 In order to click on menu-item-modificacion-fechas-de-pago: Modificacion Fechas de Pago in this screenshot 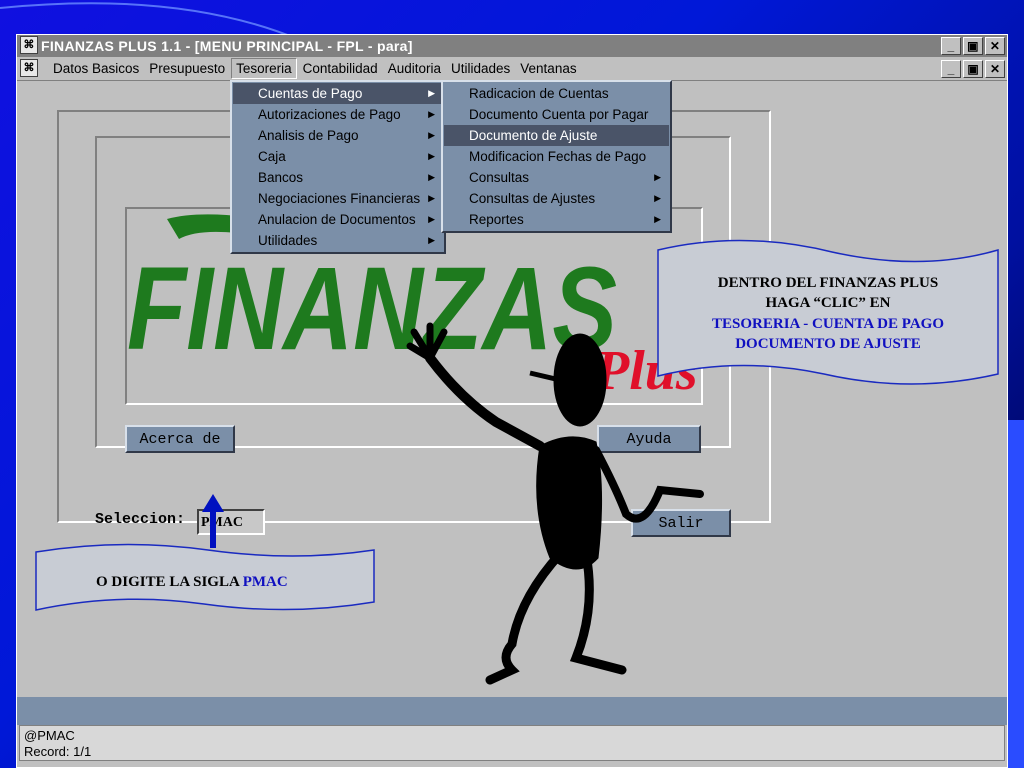, I will do `click(556, 156)`.